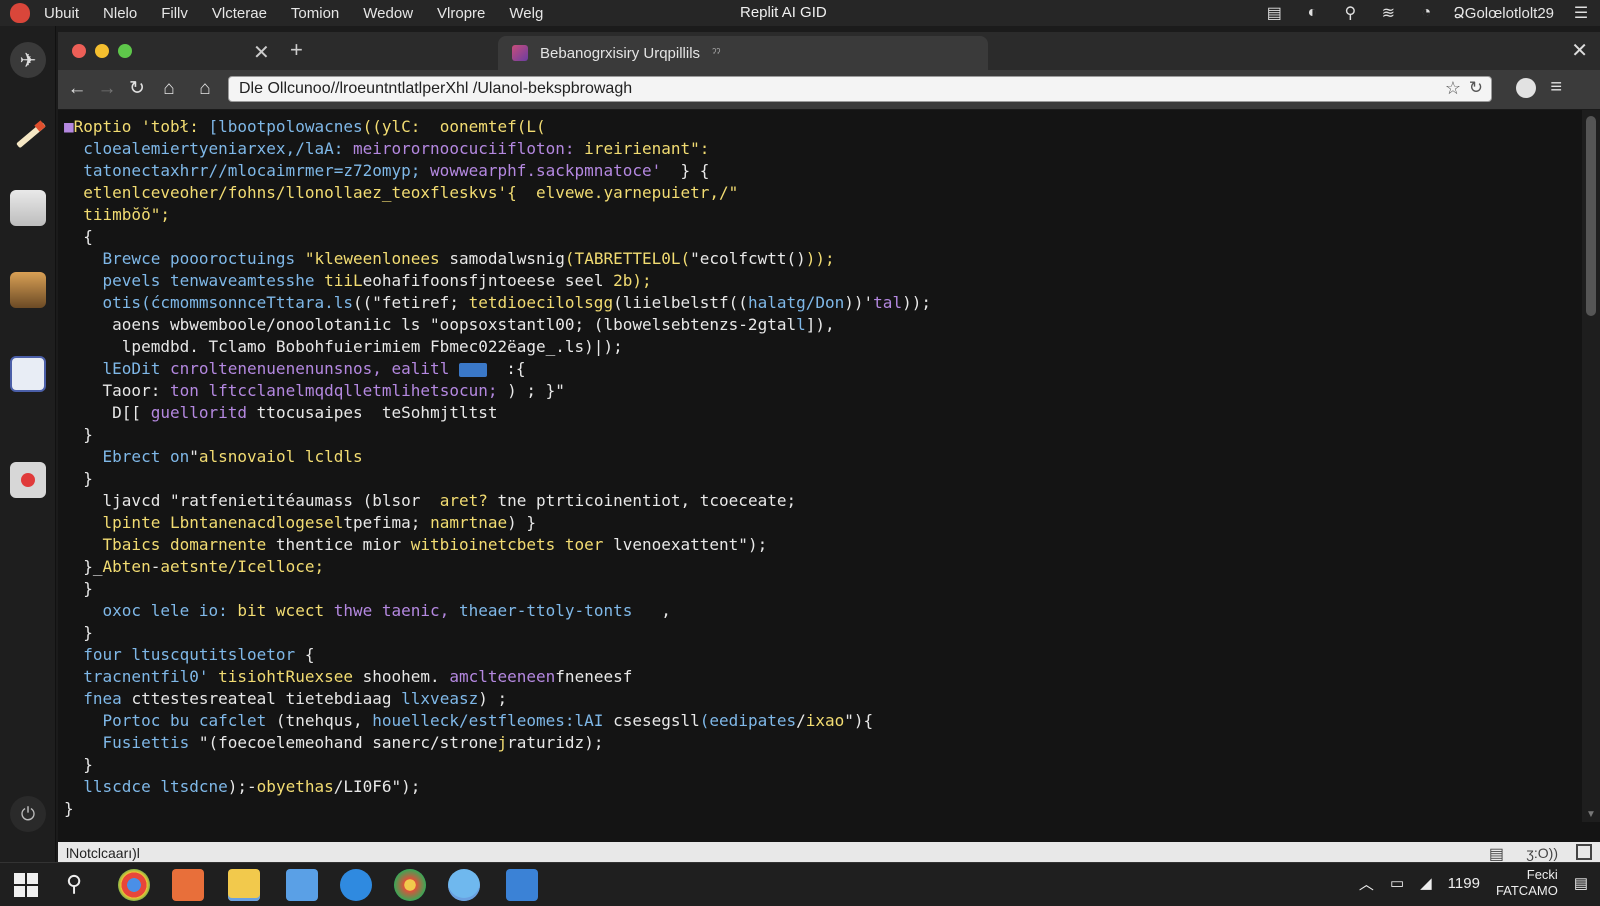 The height and width of the screenshot is (906, 1600). I want to click on close-icon: ✕, so click(1579, 50).